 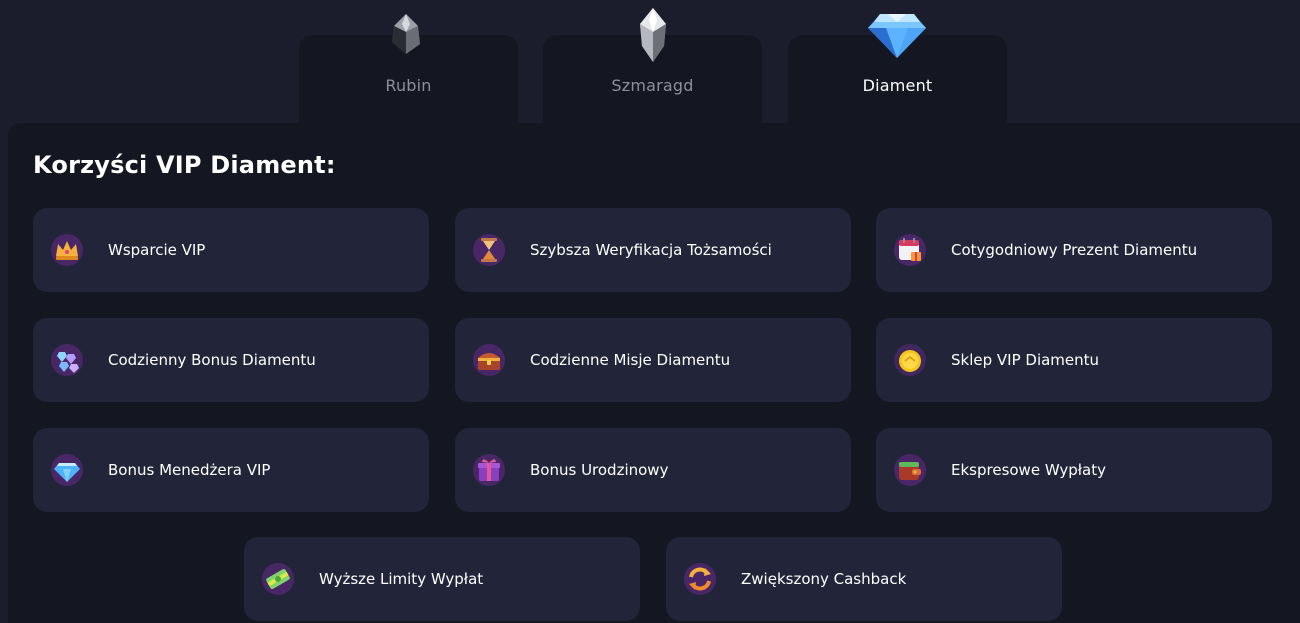 What do you see at coordinates (489, 250) in the screenshot?
I see `hourglass-icon` at bounding box center [489, 250].